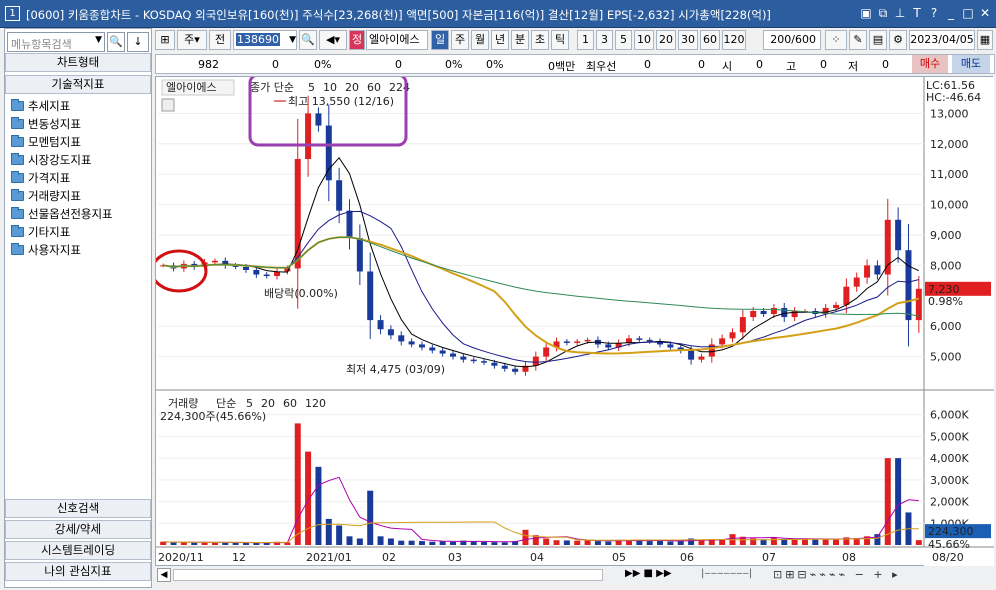 This screenshot has width=996, height=590. What do you see at coordinates (78, 550) in the screenshot?
I see `system-trading-button: 시스템트레이딩` at bounding box center [78, 550].